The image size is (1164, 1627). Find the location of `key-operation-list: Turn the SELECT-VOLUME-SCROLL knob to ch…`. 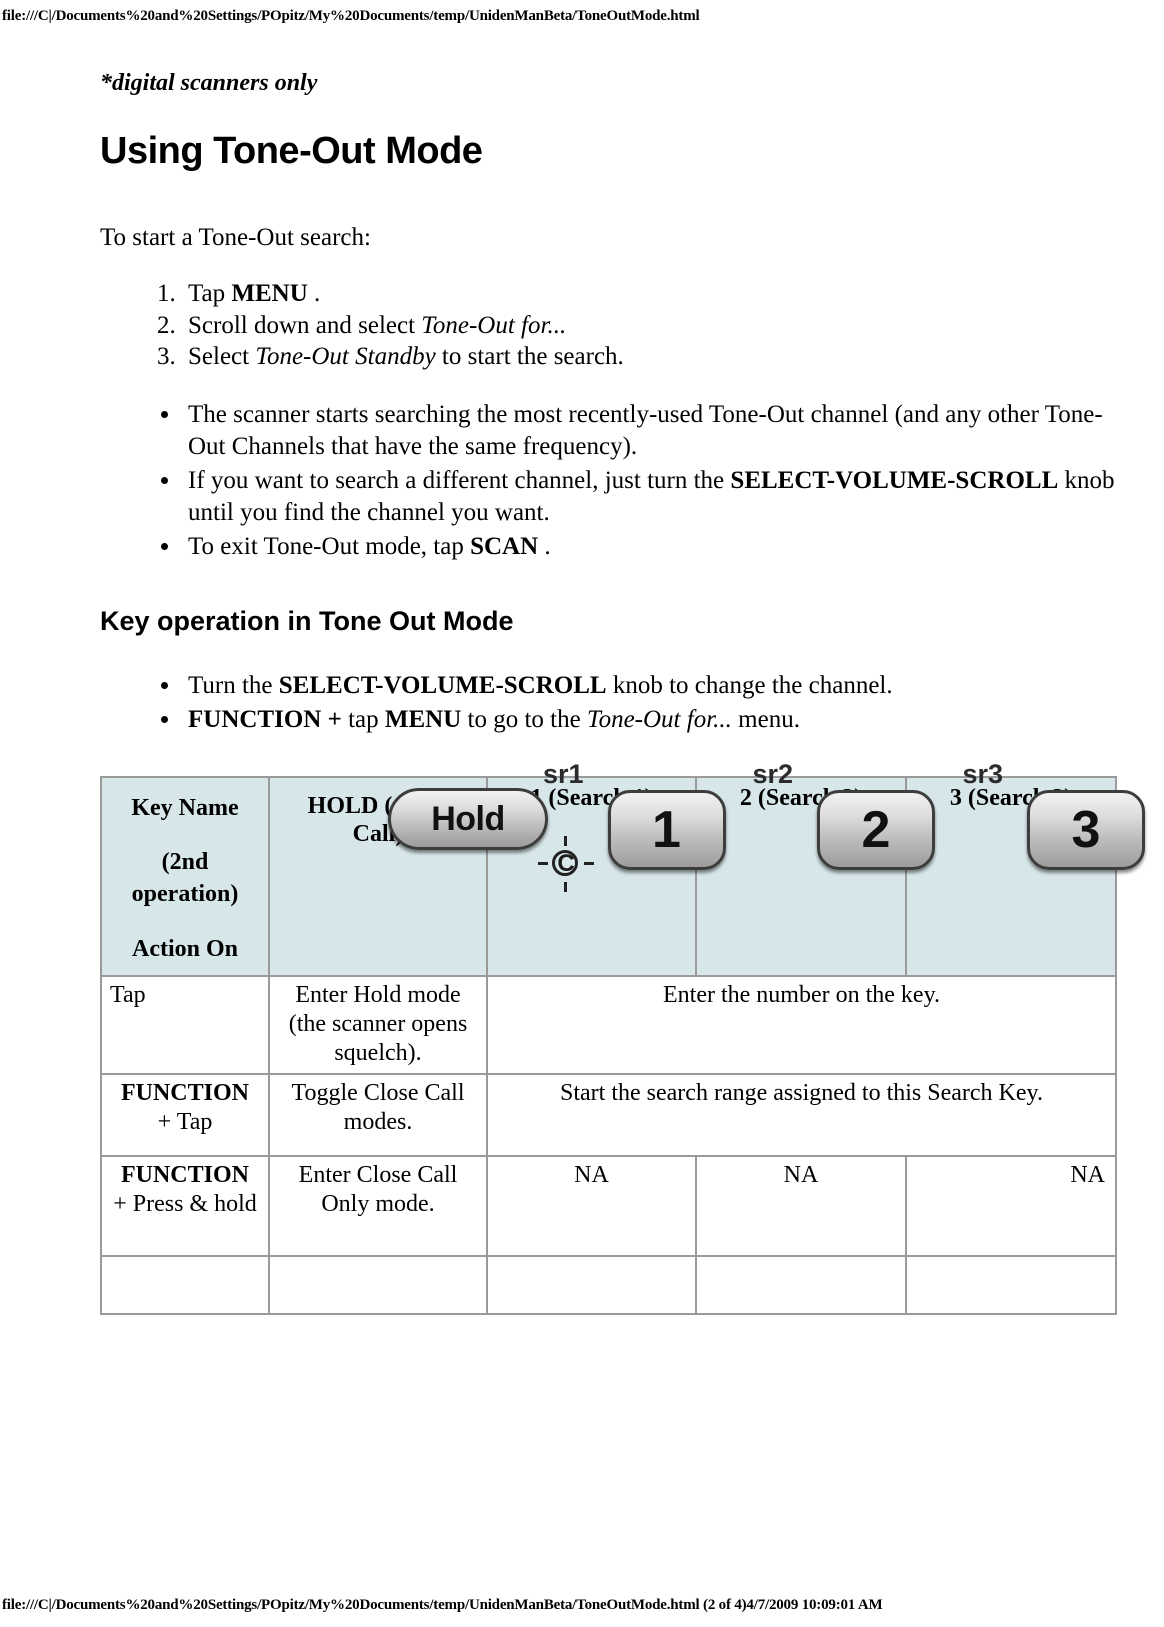

key-operation-list: Turn the SELECT-VOLUME-SCROLL knob to ch… is located at coordinates (610, 703).